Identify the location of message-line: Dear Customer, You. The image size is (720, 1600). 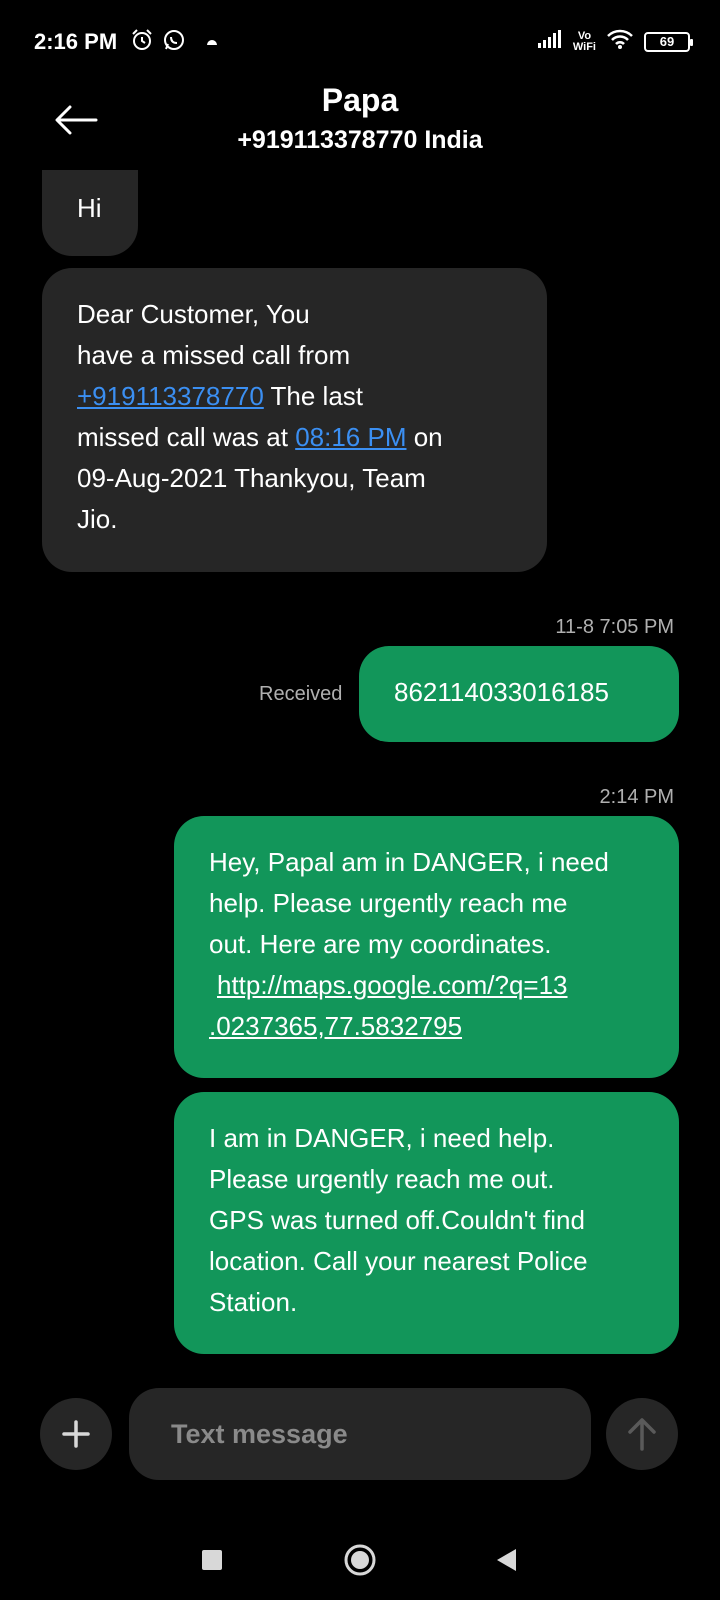
(193, 314).